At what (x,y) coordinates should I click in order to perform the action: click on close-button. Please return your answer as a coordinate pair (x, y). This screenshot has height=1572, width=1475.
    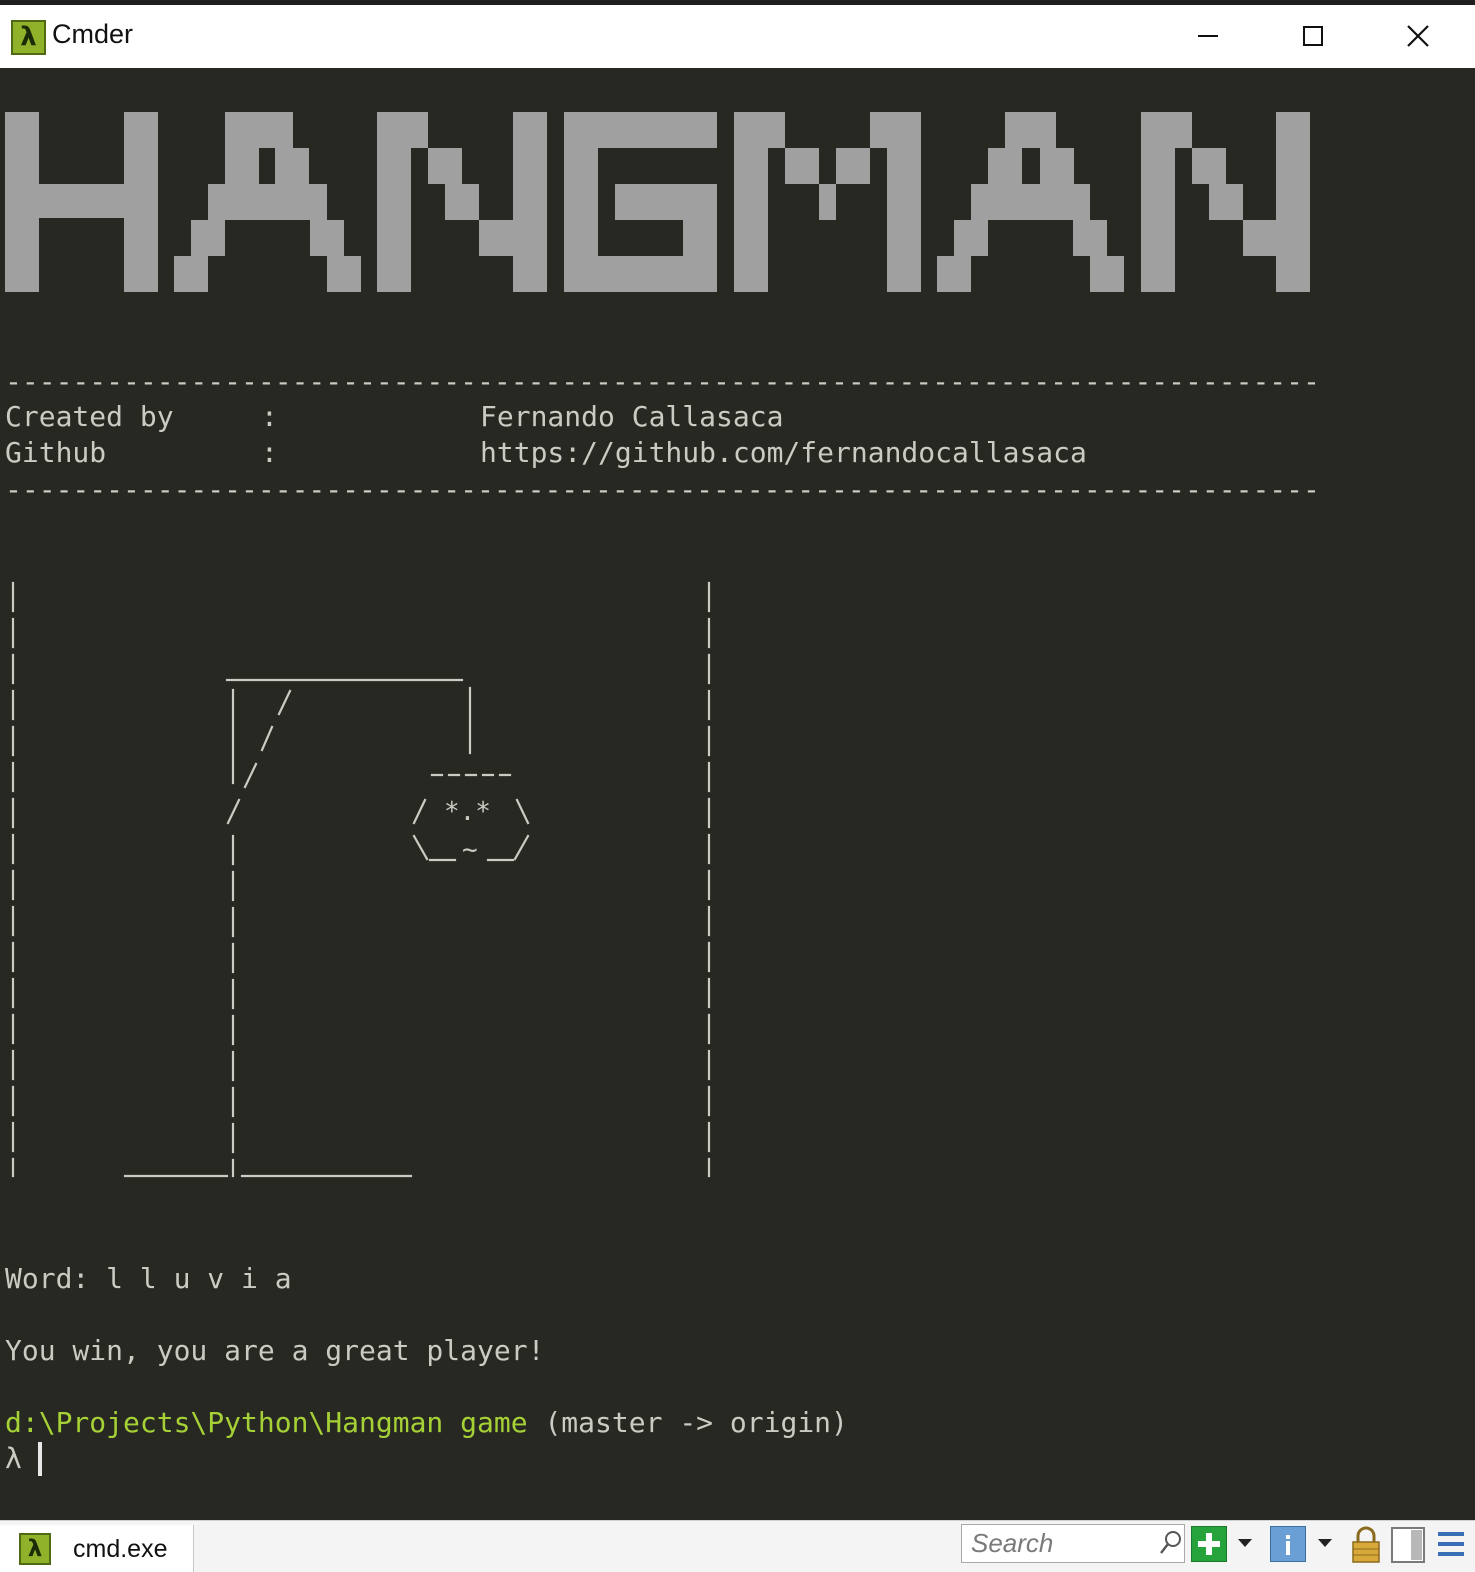
    Looking at the image, I should click on (1417, 36).